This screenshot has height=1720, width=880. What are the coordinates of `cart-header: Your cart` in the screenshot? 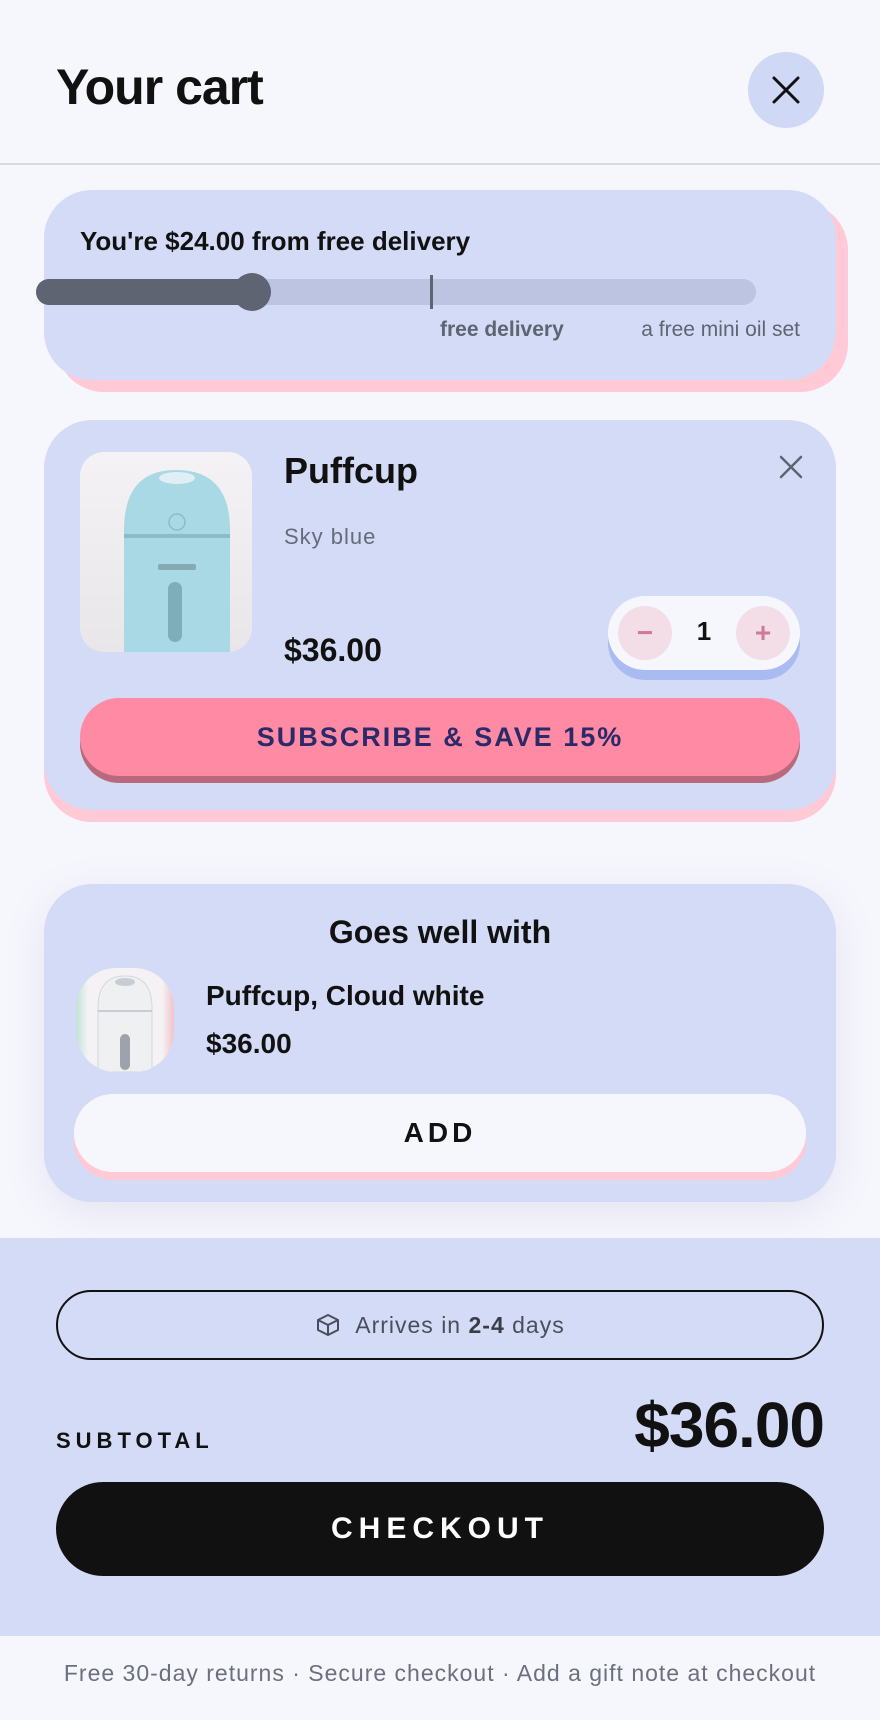 It's located at (440, 82).